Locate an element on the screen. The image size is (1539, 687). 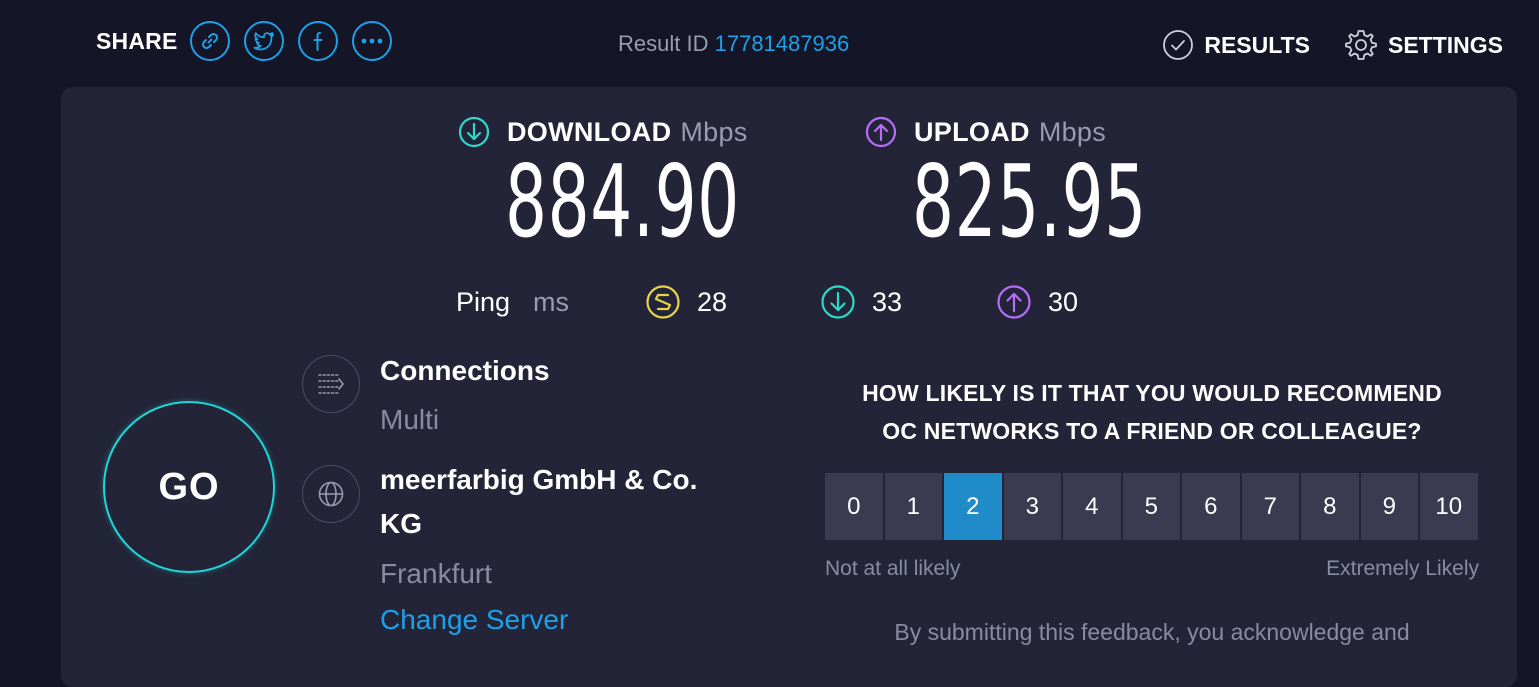
server-location: Frankfurt is located at coordinates (436, 573).